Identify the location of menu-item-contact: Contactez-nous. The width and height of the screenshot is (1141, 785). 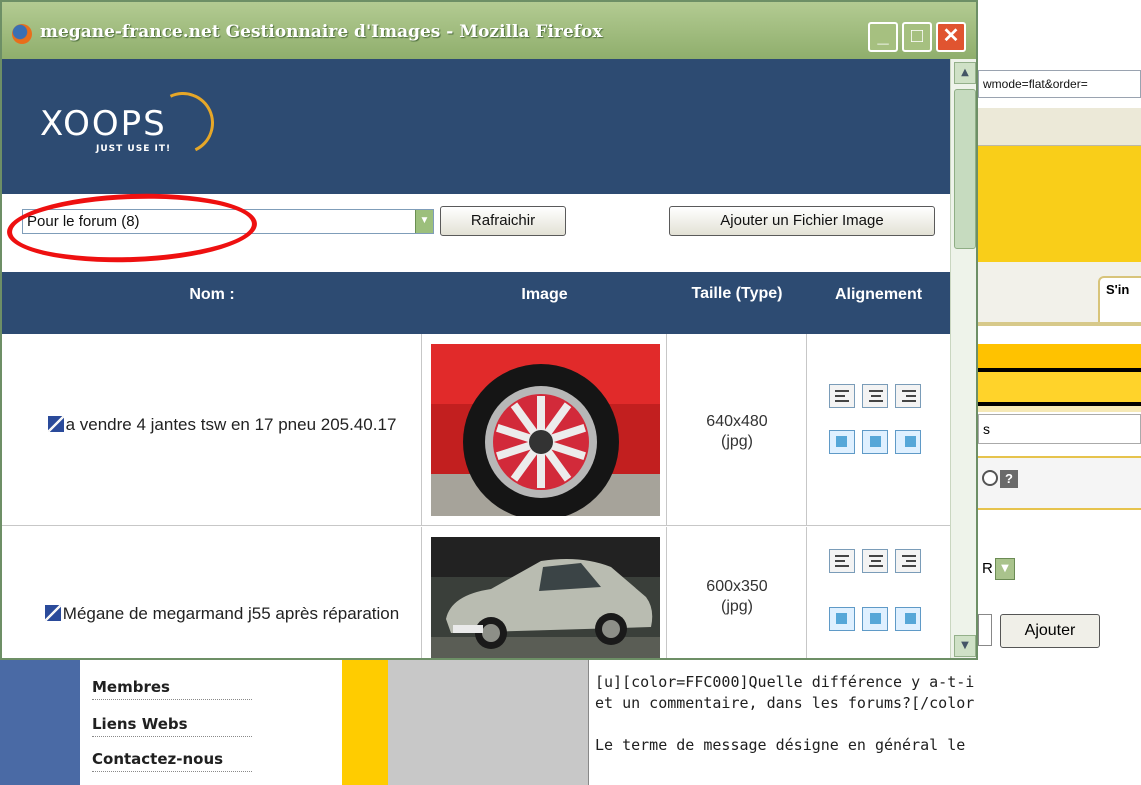
(172, 761).